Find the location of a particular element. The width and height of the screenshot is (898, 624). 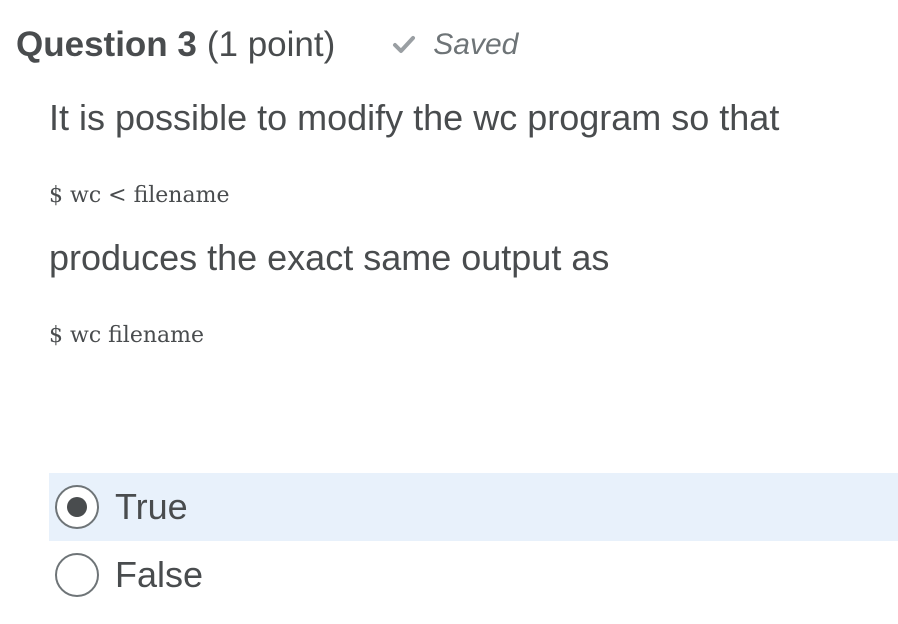

saved-label: Saved is located at coordinates (476, 44).